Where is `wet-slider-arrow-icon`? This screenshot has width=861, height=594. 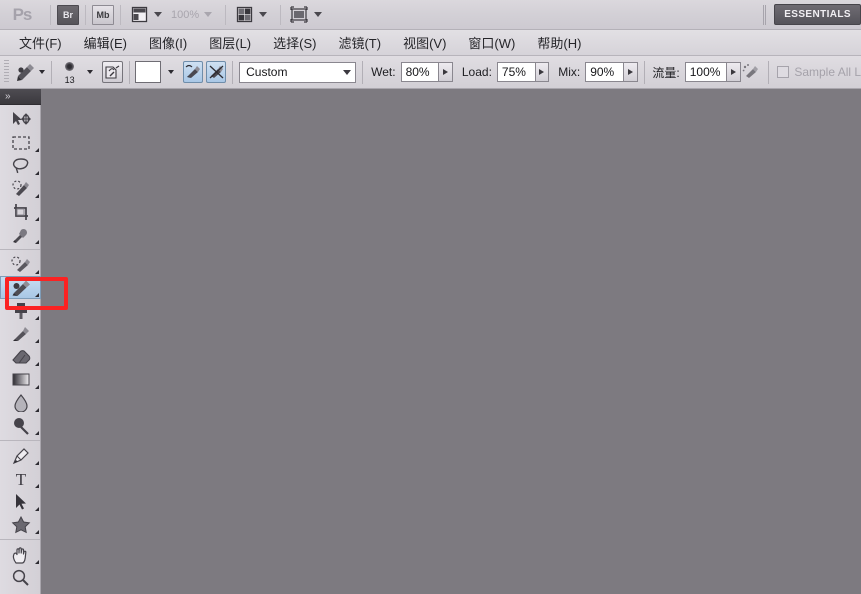 wet-slider-arrow-icon is located at coordinates (446, 72).